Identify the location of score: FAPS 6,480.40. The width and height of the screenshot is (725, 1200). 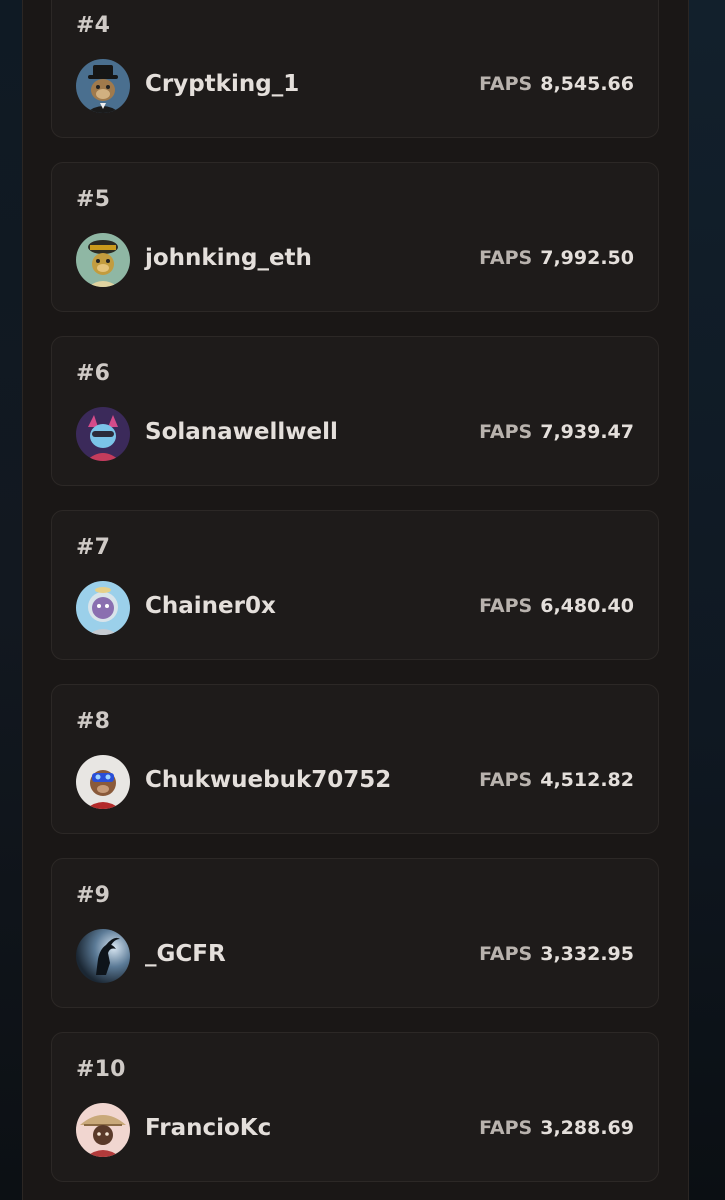
(556, 606).